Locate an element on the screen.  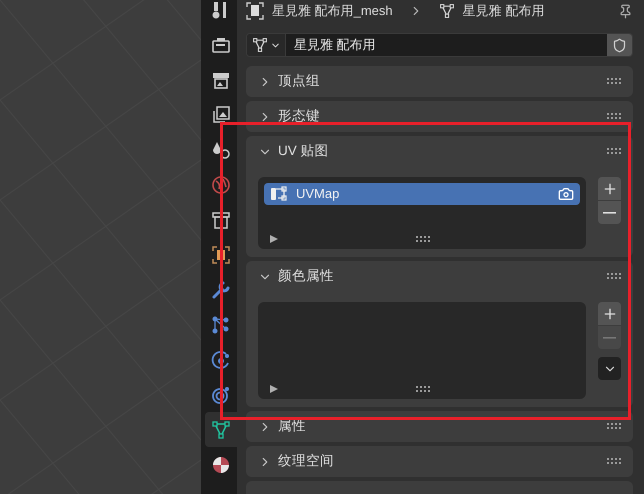
list-item-label: UVMap is located at coordinates (318, 194).